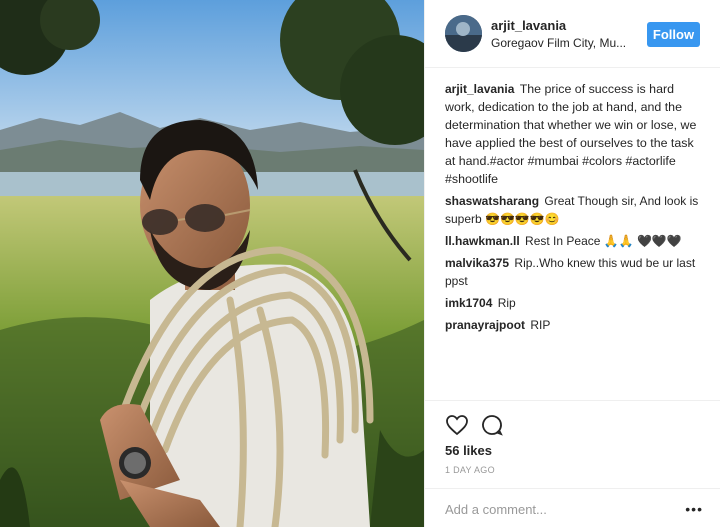 The width and height of the screenshot is (720, 527). I want to click on likes-count: 56 likes, so click(468, 450).